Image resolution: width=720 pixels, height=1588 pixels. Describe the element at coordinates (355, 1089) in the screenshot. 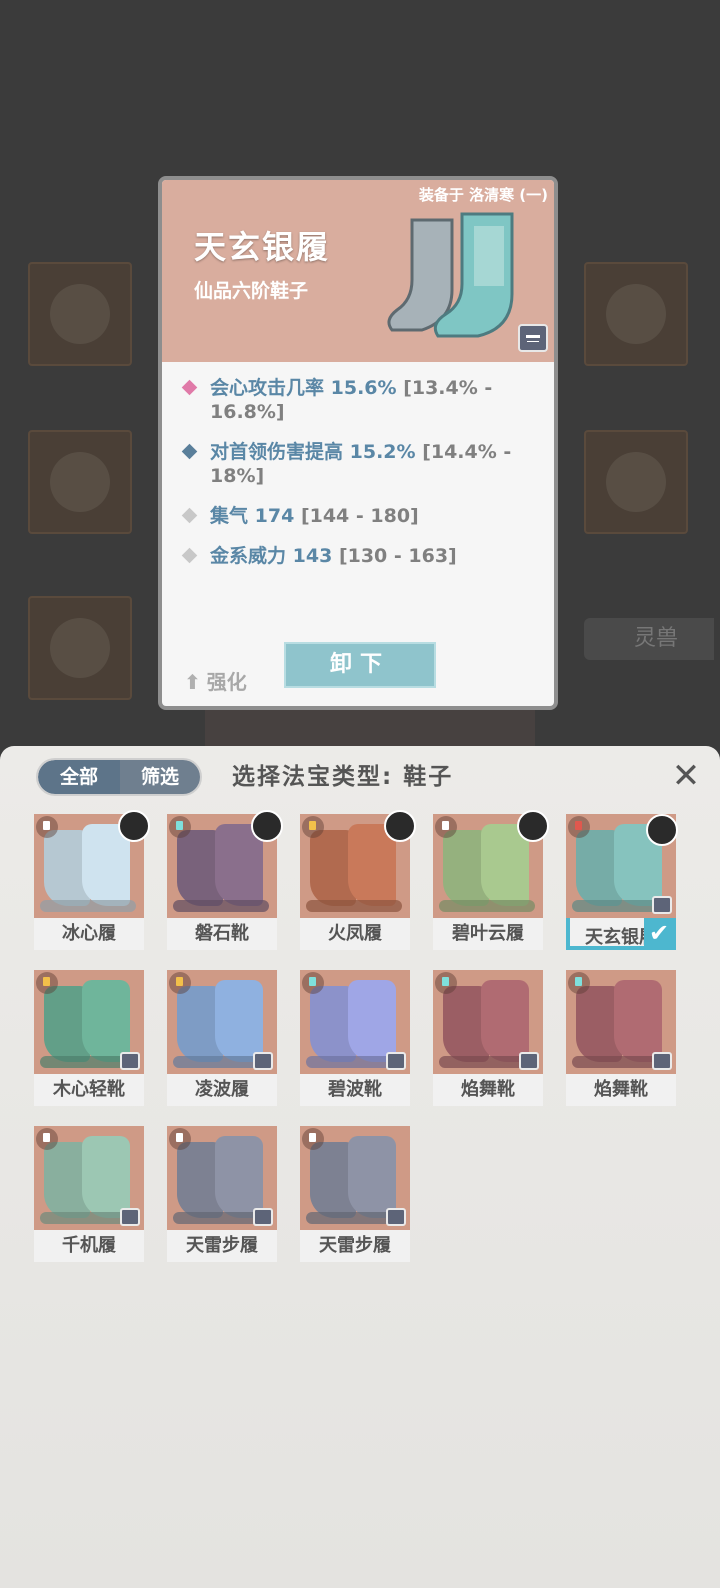

I see `item-name-label: 碧波靴` at that location.